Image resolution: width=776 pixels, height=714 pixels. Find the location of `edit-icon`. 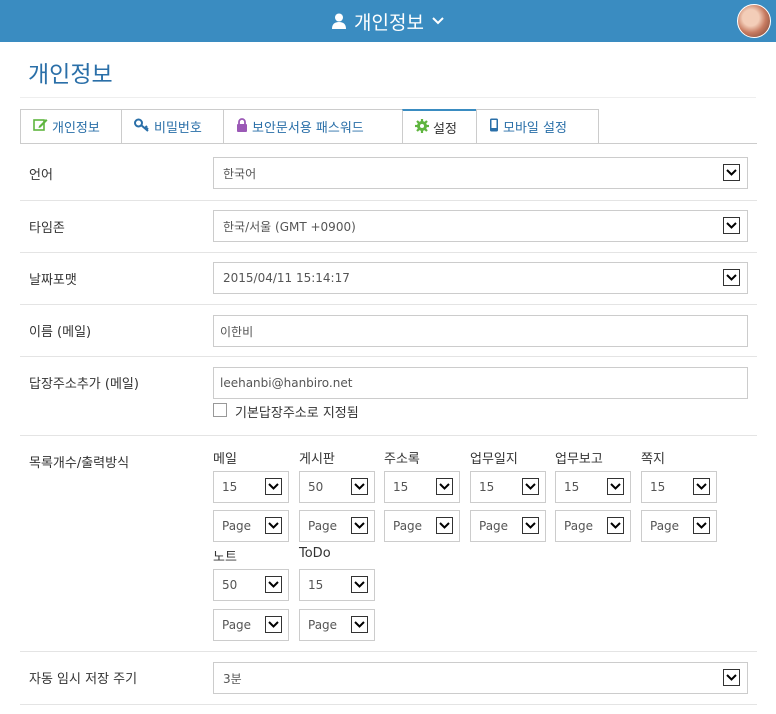

edit-icon is located at coordinates (40, 127).